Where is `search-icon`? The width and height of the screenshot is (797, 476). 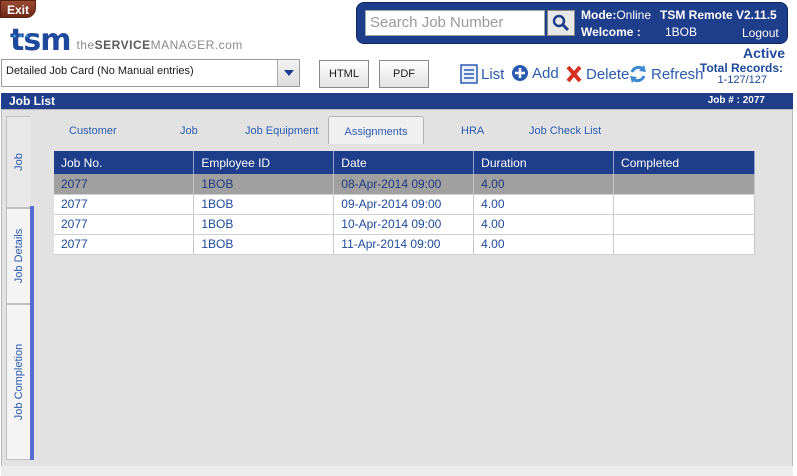
search-icon is located at coordinates (561, 23).